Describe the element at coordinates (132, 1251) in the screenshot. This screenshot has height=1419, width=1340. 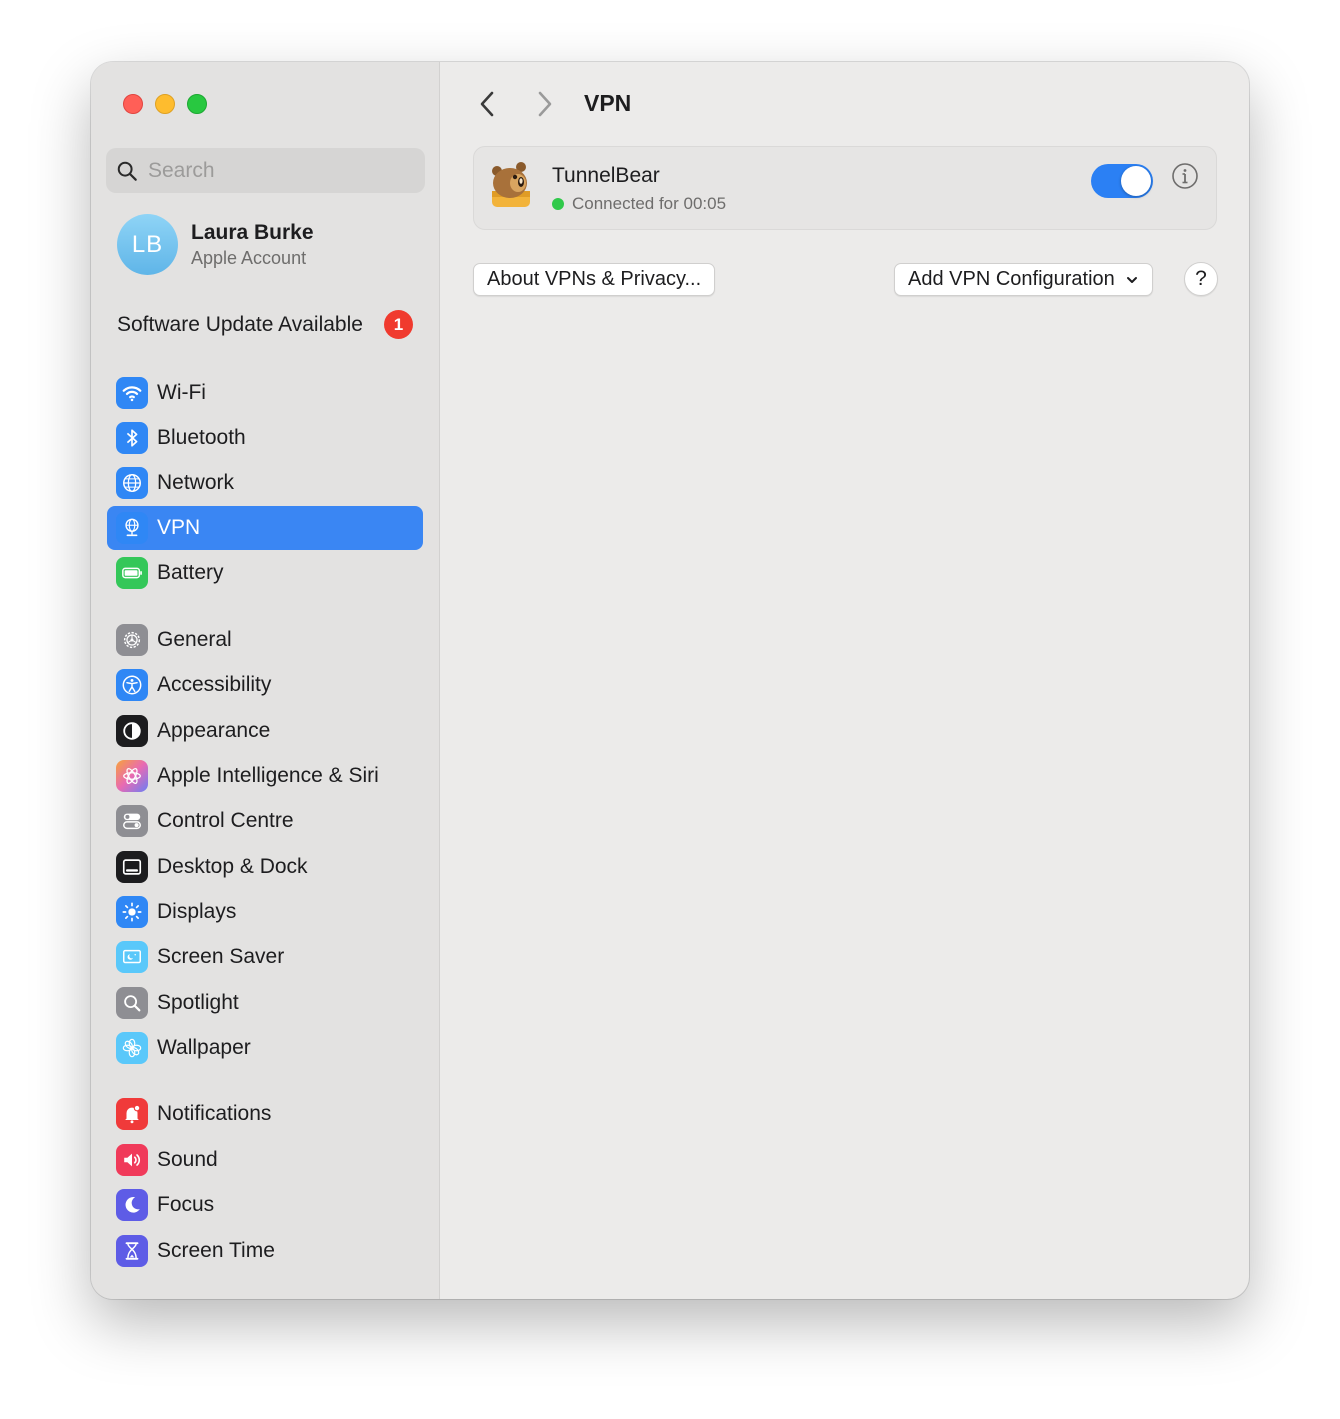
I see `hourglass-icon` at that location.